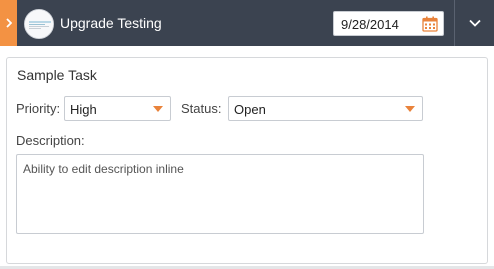 Image resolution: width=494 pixels, height=269 pixels. What do you see at coordinates (83, 109) in the screenshot?
I see `priority-value: High` at bounding box center [83, 109].